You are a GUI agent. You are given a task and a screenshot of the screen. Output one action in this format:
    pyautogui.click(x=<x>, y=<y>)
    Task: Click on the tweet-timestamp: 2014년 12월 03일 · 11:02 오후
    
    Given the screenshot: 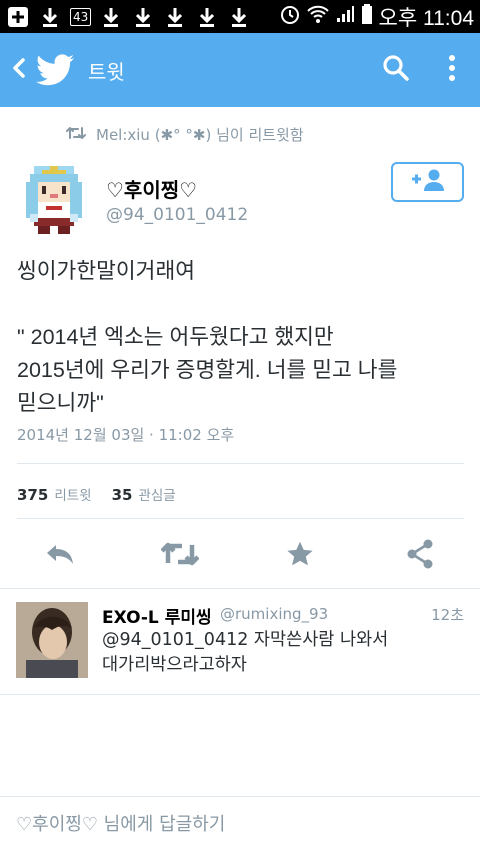 What is the action you would take?
    pyautogui.click(x=126, y=435)
    